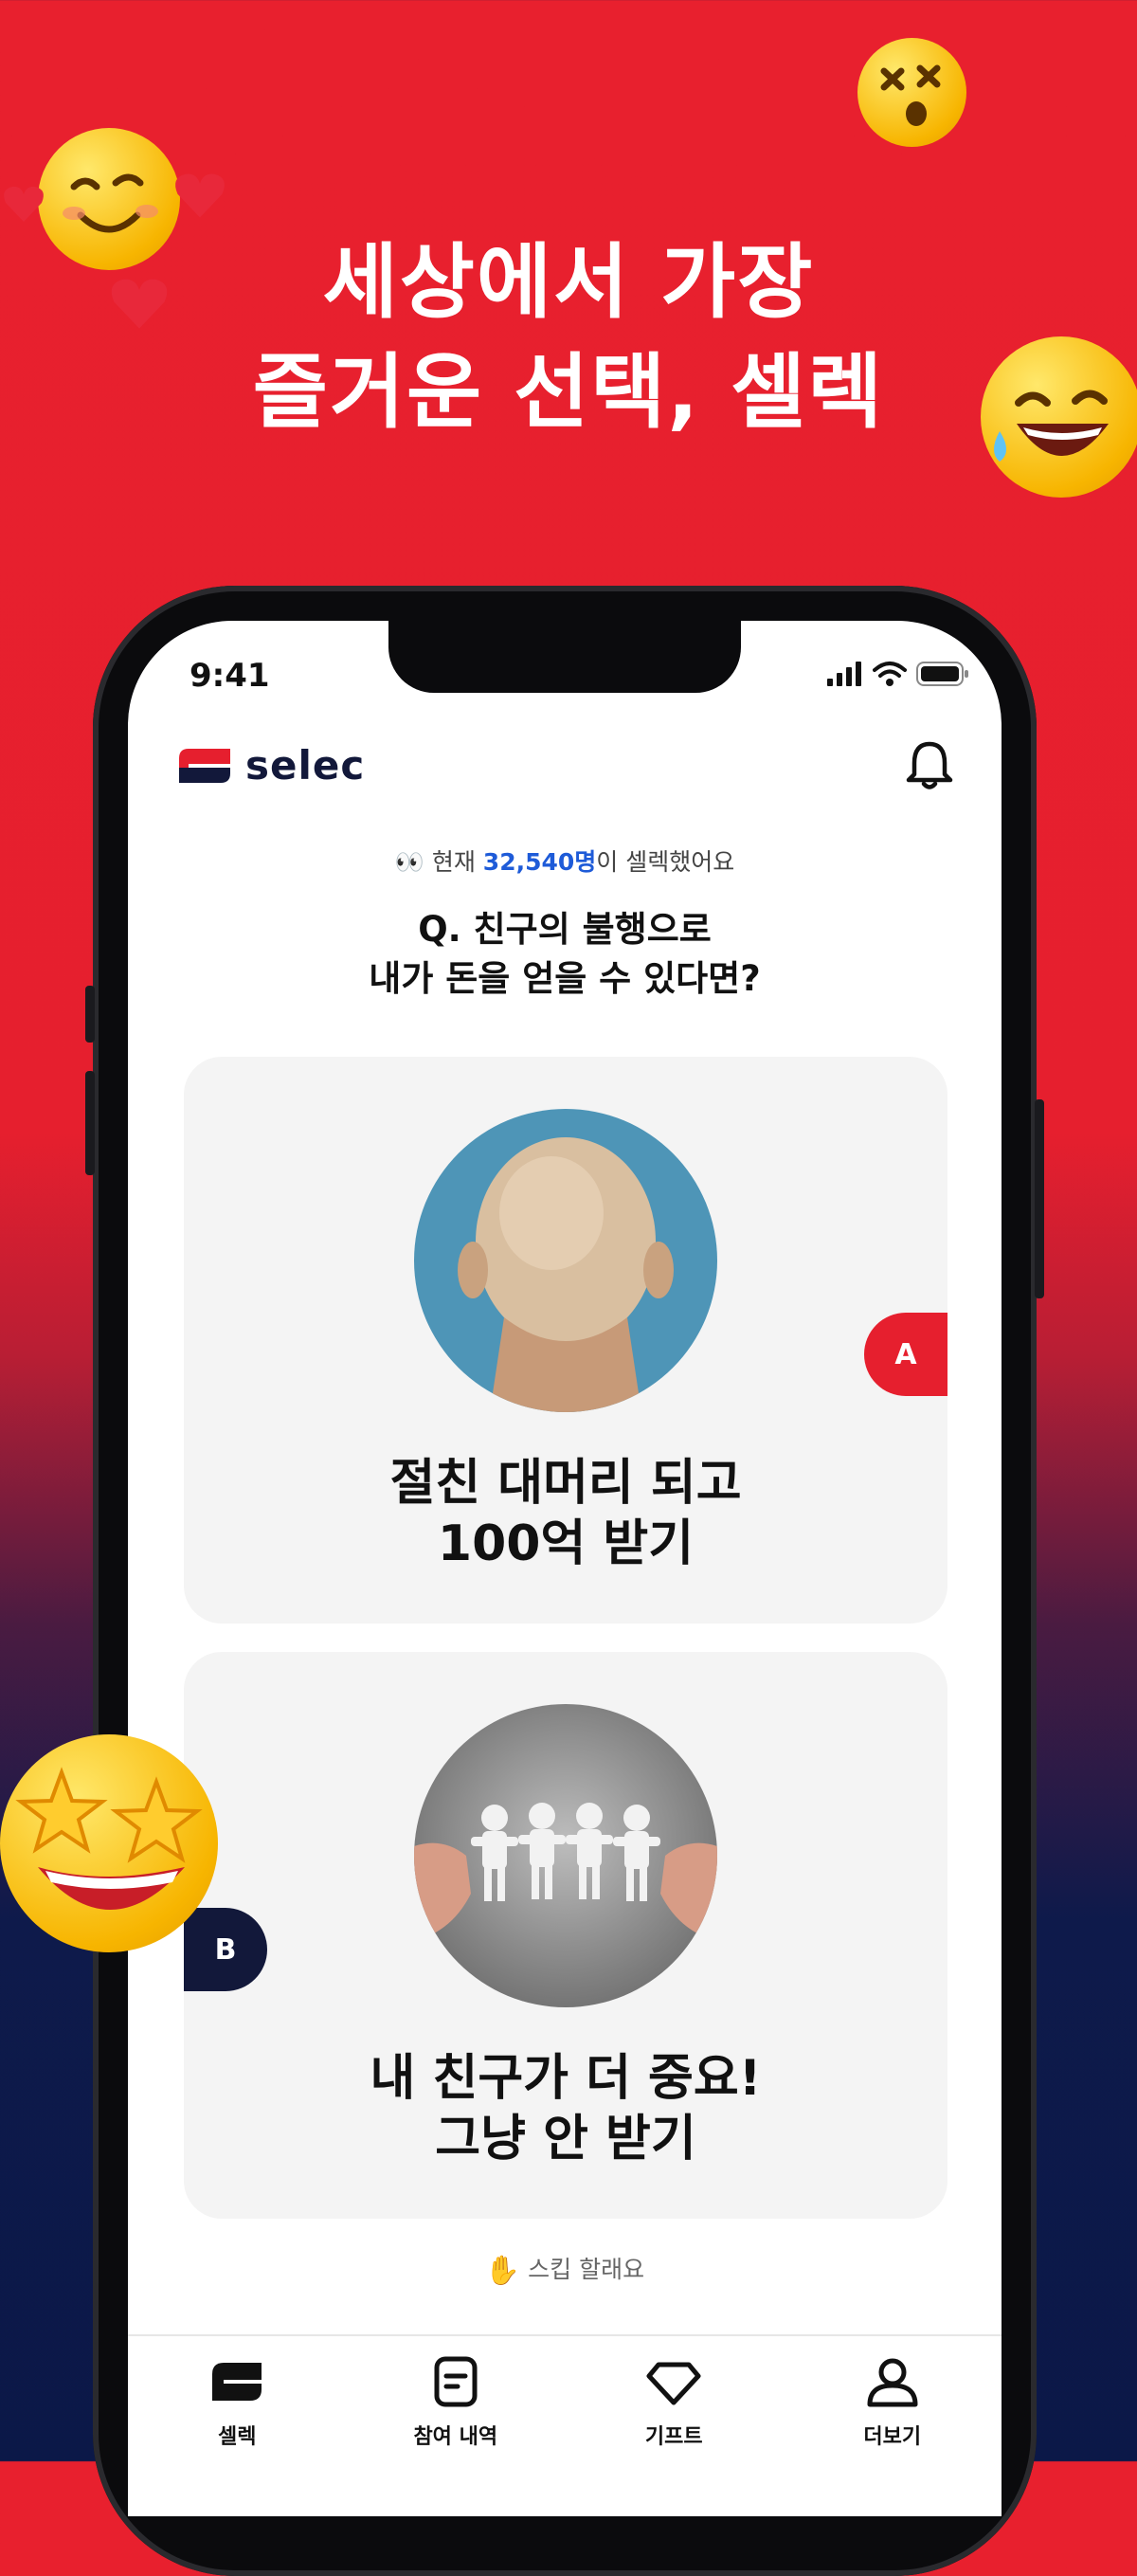 The width and height of the screenshot is (1137, 2576). Describe the element at coordinates (305, 765) in the screenshot. I see `logo-text: selec` at that location.